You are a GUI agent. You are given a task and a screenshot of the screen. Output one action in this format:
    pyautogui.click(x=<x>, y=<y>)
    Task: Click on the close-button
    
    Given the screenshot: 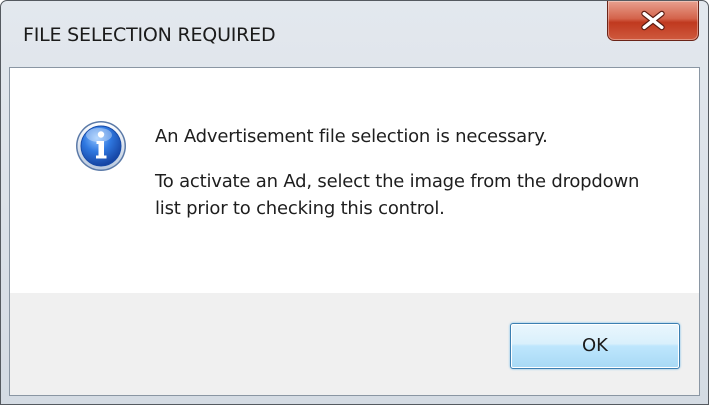 What is the action you would take?
    pyautogui.click(x=653, y=21)
    